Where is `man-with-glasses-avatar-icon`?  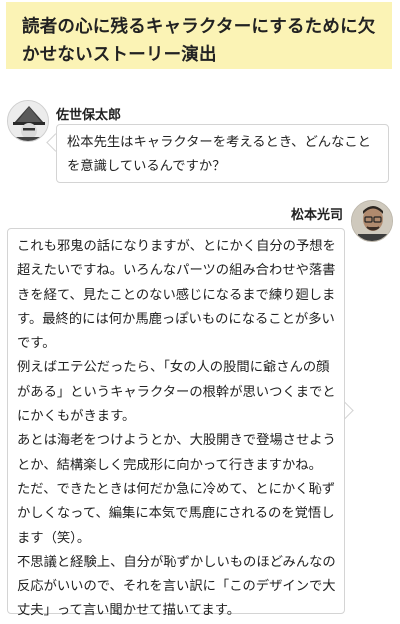 man-with-glasses-avatar-icon is located at coordinates (372, 221).